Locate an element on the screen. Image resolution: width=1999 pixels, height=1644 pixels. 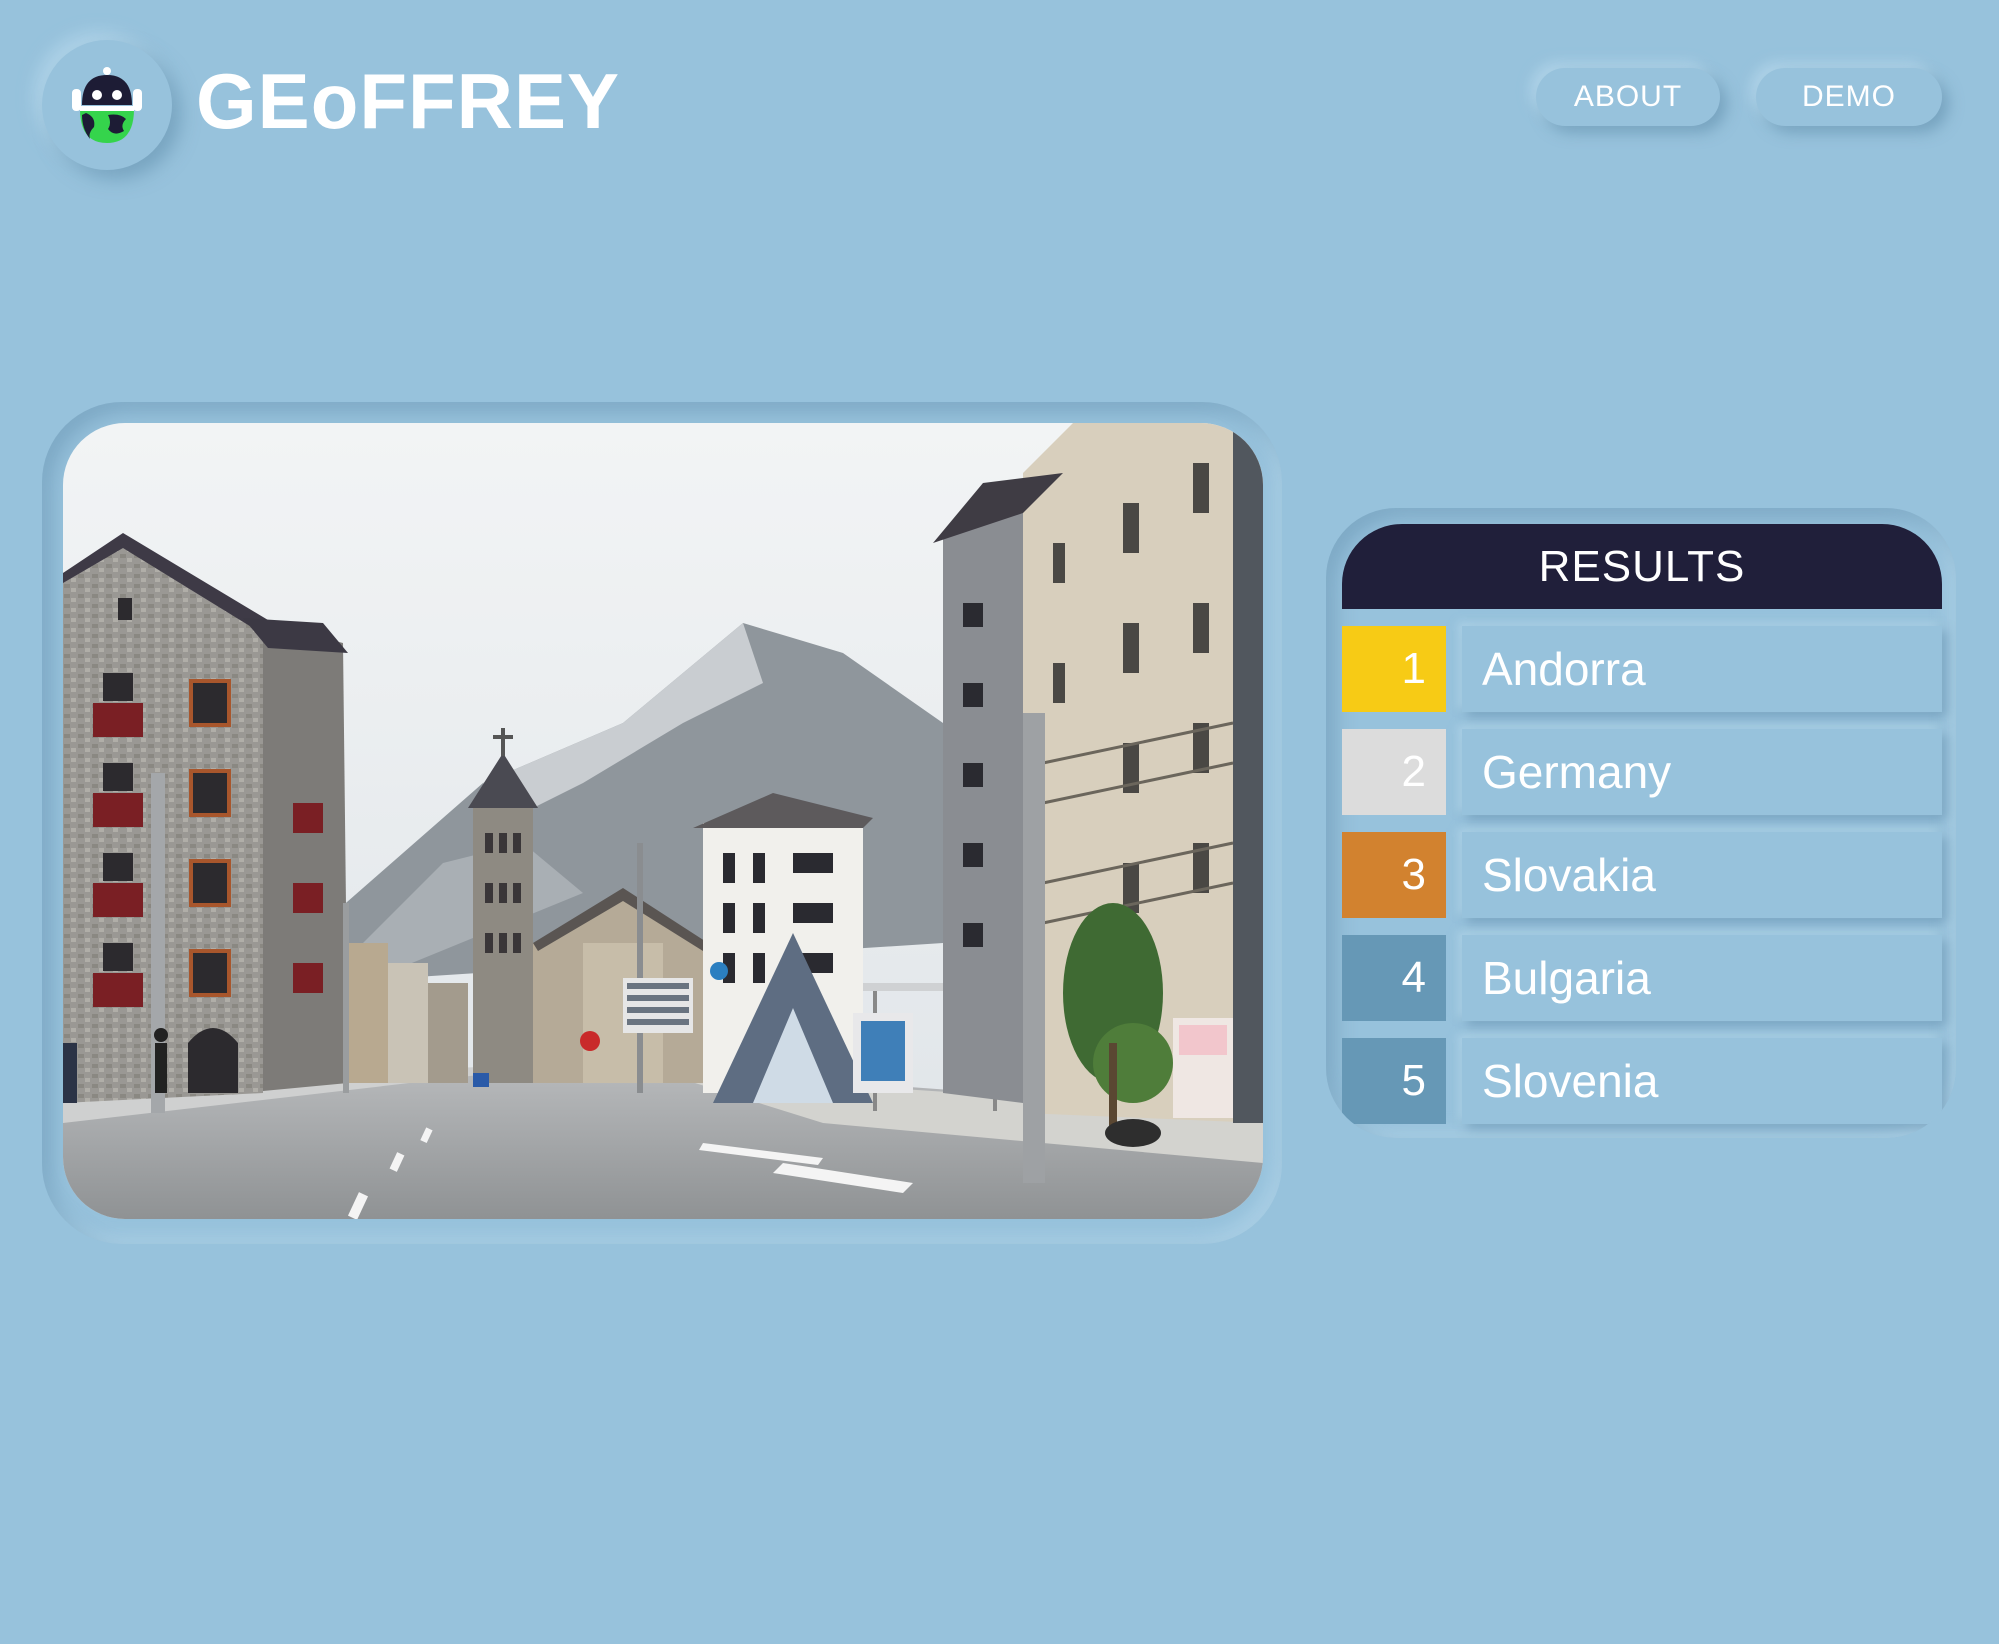
rank-badge: 3 is located at coordinates (1394, 875).